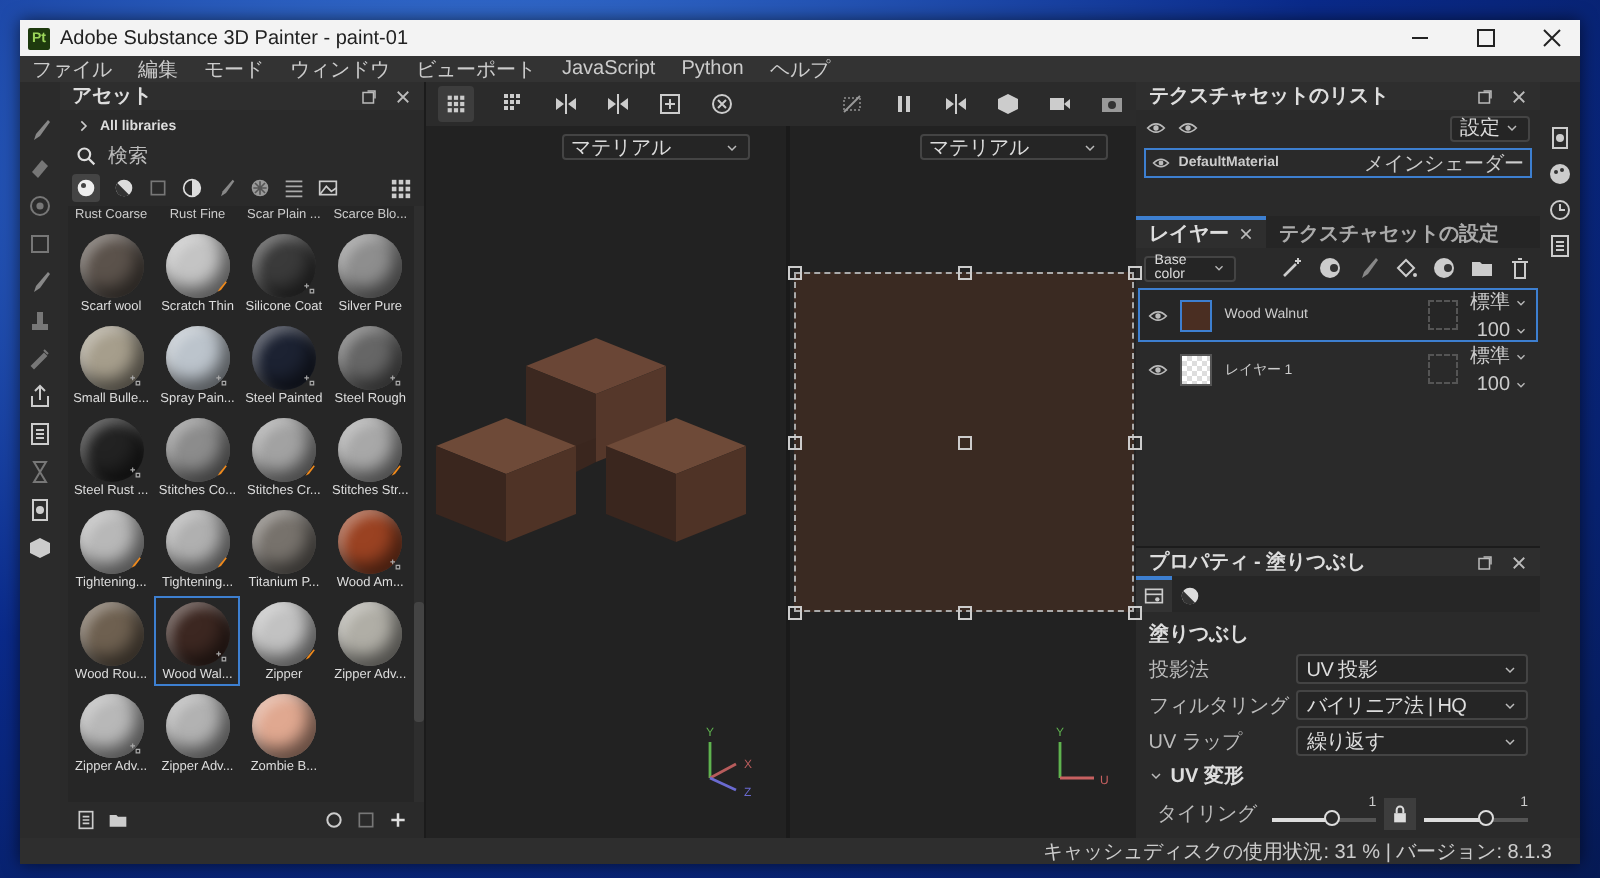 Image resolution: width=1600 pixels, height=878 pixels. What do you see at coordinates (39, 358) in the screenshot?
I see `dropper-icon` at bounding box center [39, 358].